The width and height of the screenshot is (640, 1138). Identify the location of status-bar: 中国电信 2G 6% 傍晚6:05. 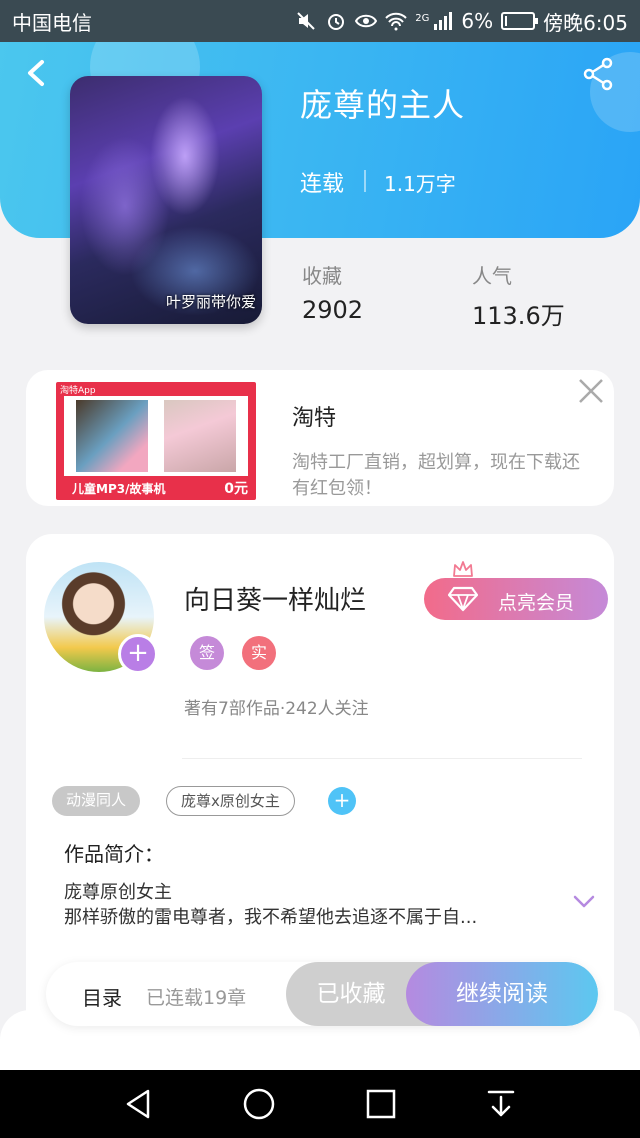
(320, 21).